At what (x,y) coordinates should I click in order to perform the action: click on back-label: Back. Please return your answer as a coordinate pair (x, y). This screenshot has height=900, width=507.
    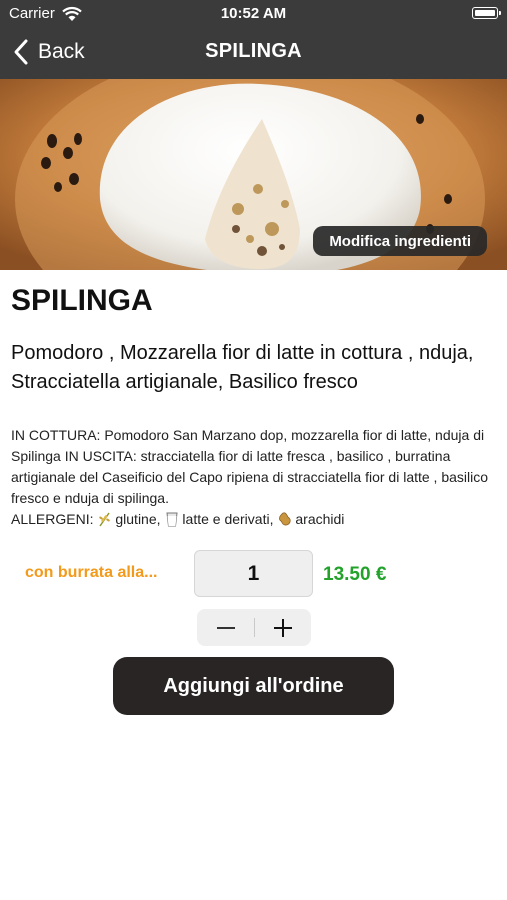
    Looking at the image, I should click on (61, 51).